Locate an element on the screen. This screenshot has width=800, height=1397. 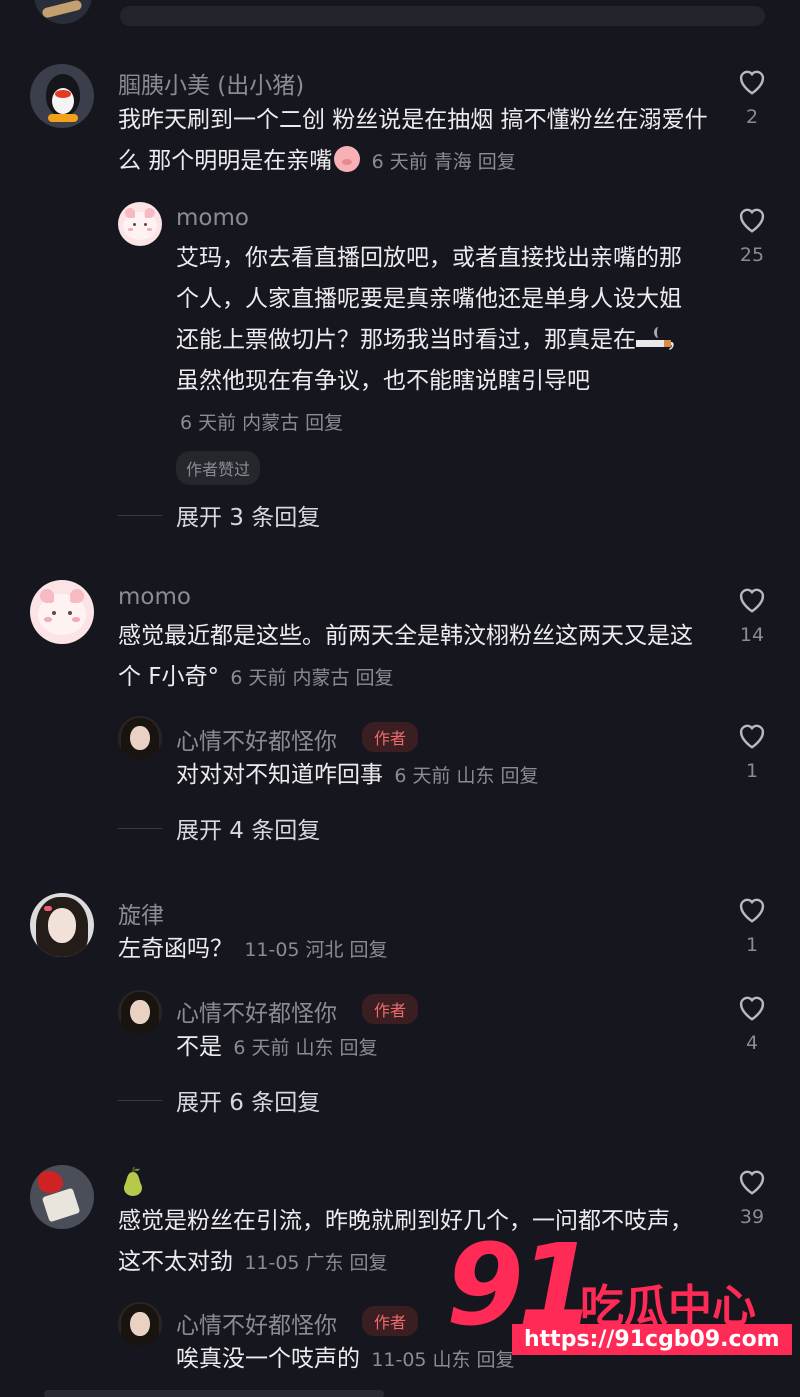
comment-author: 旋律 is located at coordinates (141, 913).